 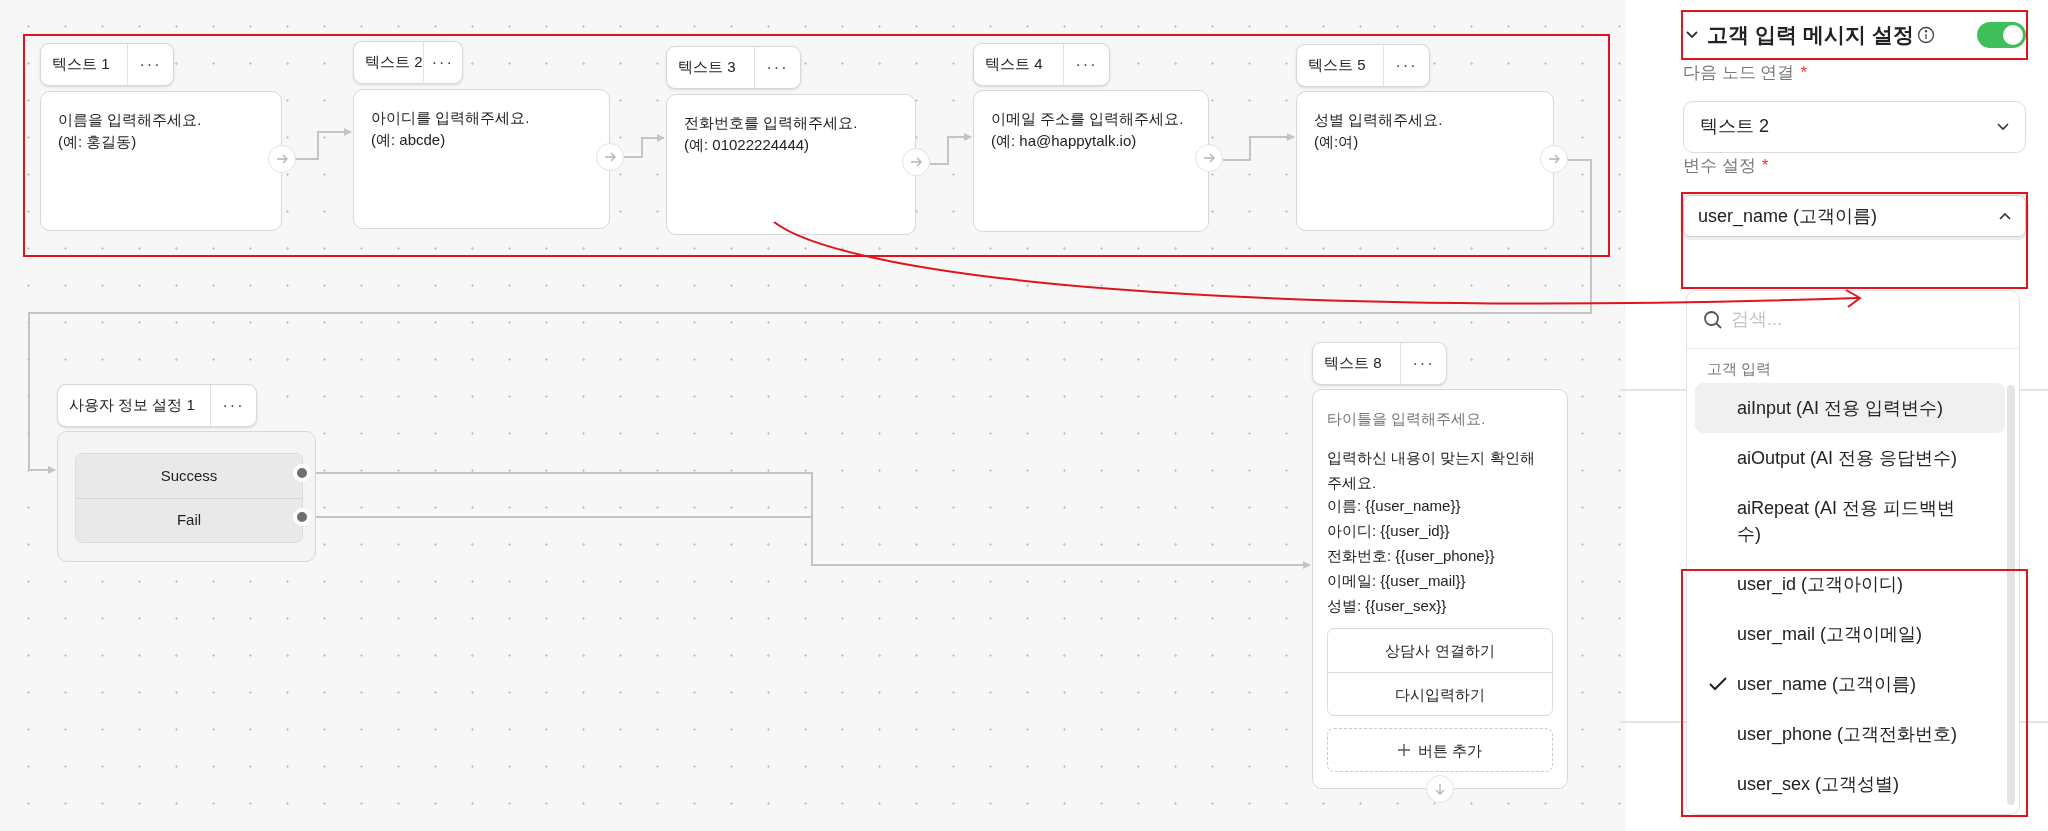 I want to click on section-title: 고객 입력 메시지 설정, so click(x=1810, y=35).